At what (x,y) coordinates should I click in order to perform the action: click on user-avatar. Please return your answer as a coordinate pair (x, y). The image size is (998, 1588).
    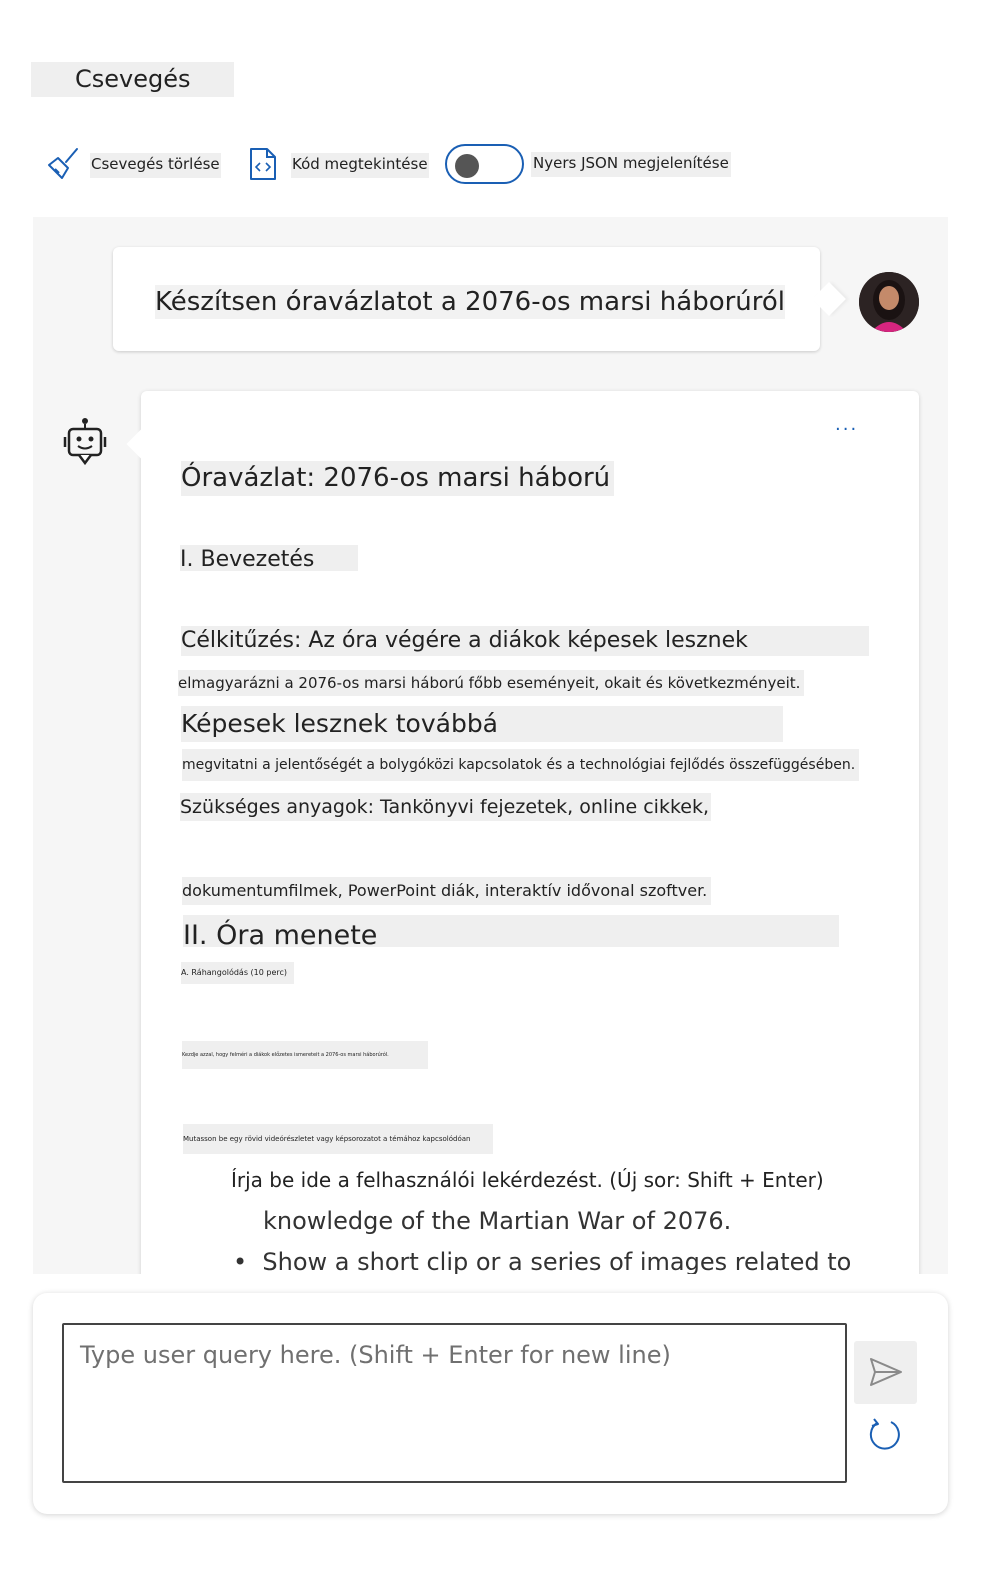
    Looking at the image, I should click on (889, 302).